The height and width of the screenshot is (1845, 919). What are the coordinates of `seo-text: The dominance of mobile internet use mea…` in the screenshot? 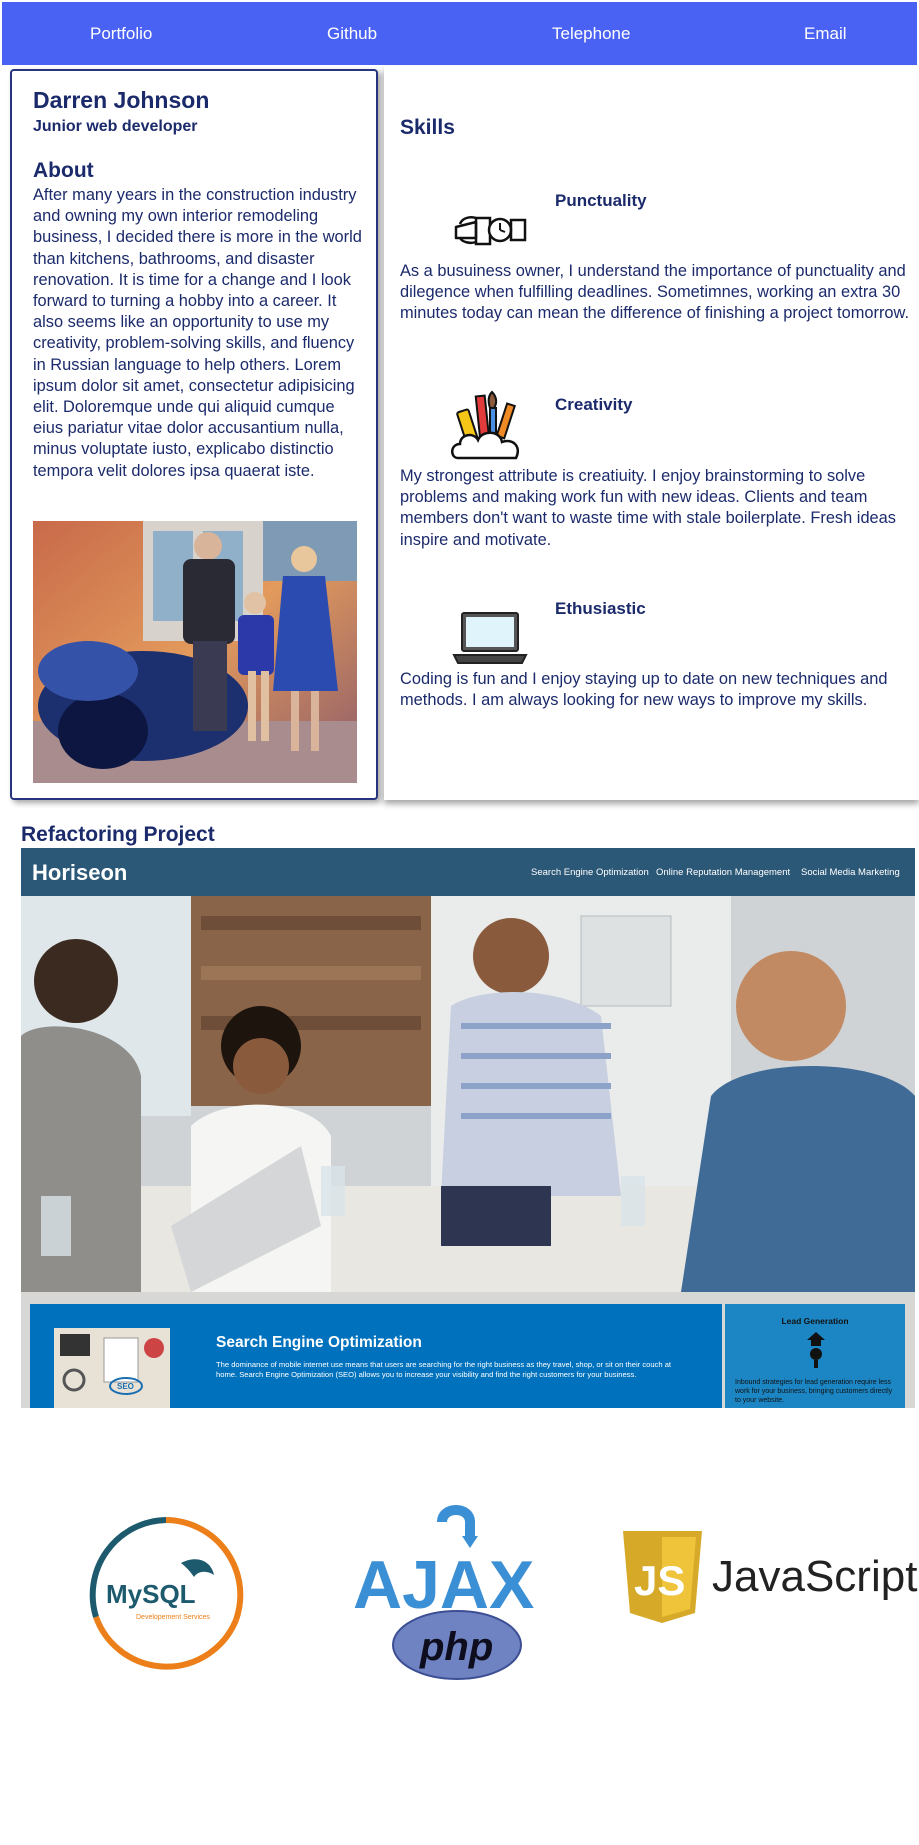 It's located at (444, 1369).